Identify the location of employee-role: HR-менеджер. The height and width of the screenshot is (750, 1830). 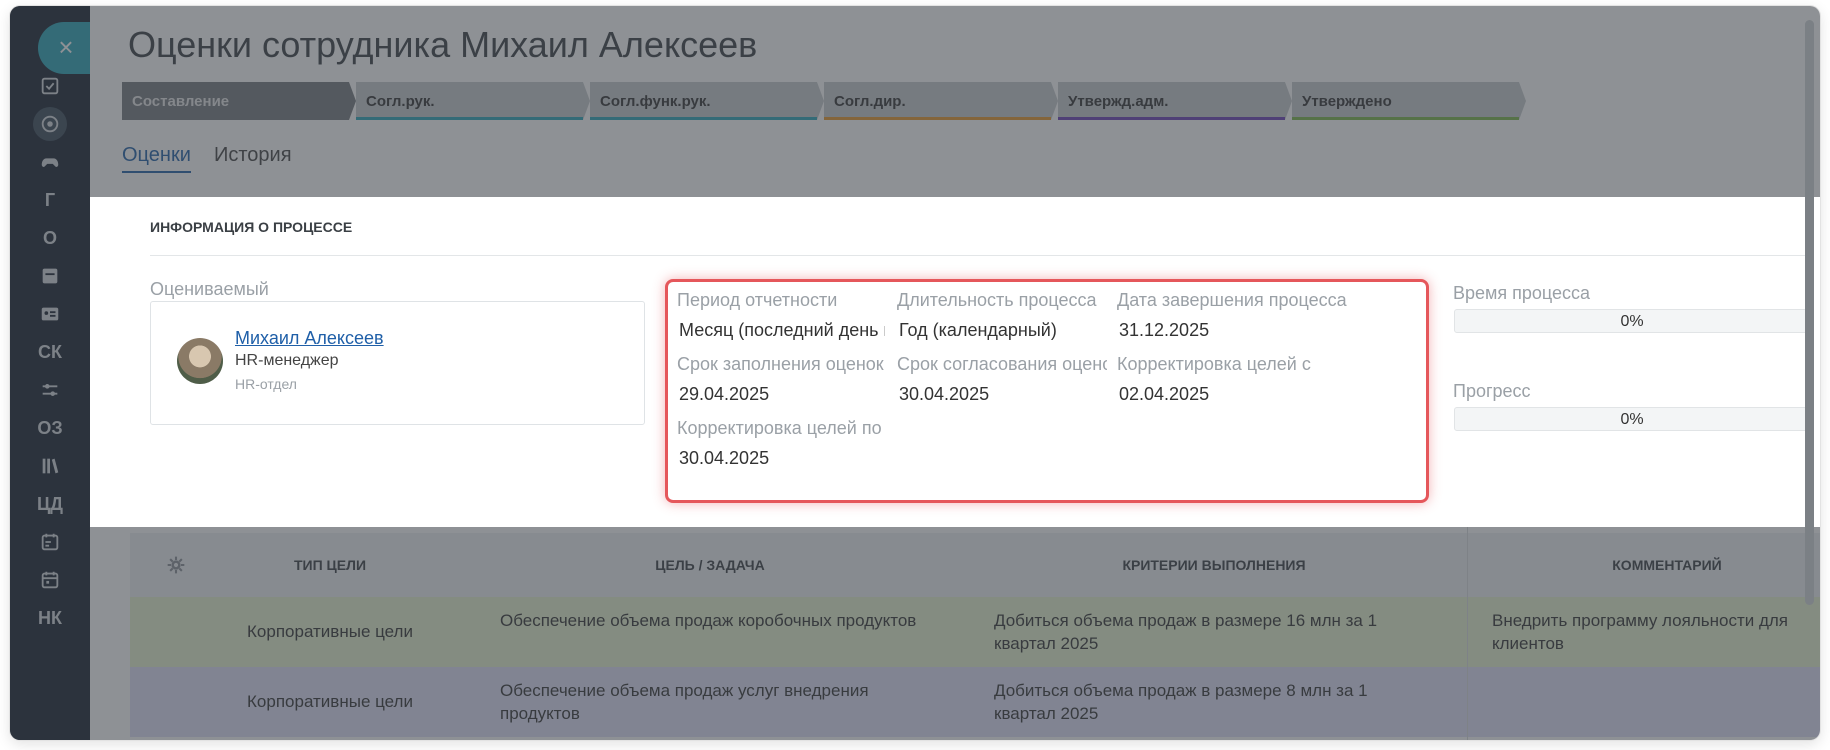
(287, 360).